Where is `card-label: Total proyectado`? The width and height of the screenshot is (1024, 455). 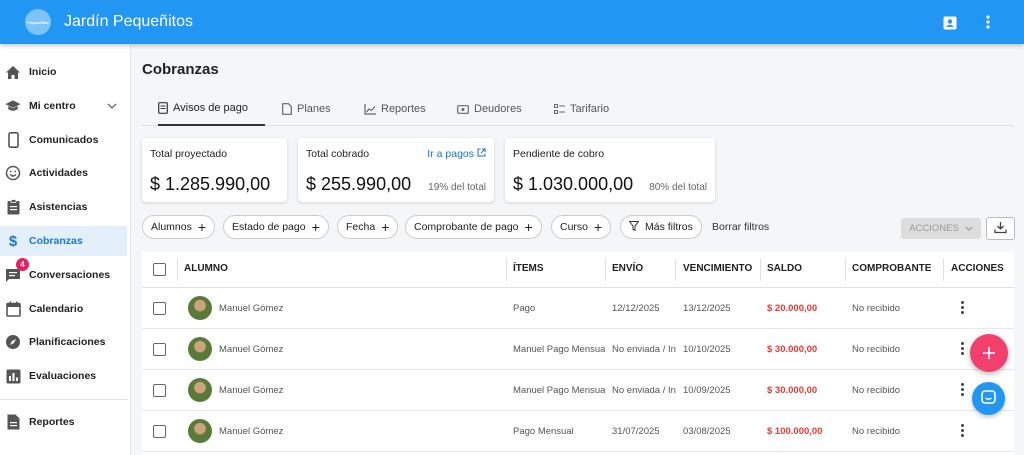
card-label: Total proyectado is located at coordinates (189, 154).